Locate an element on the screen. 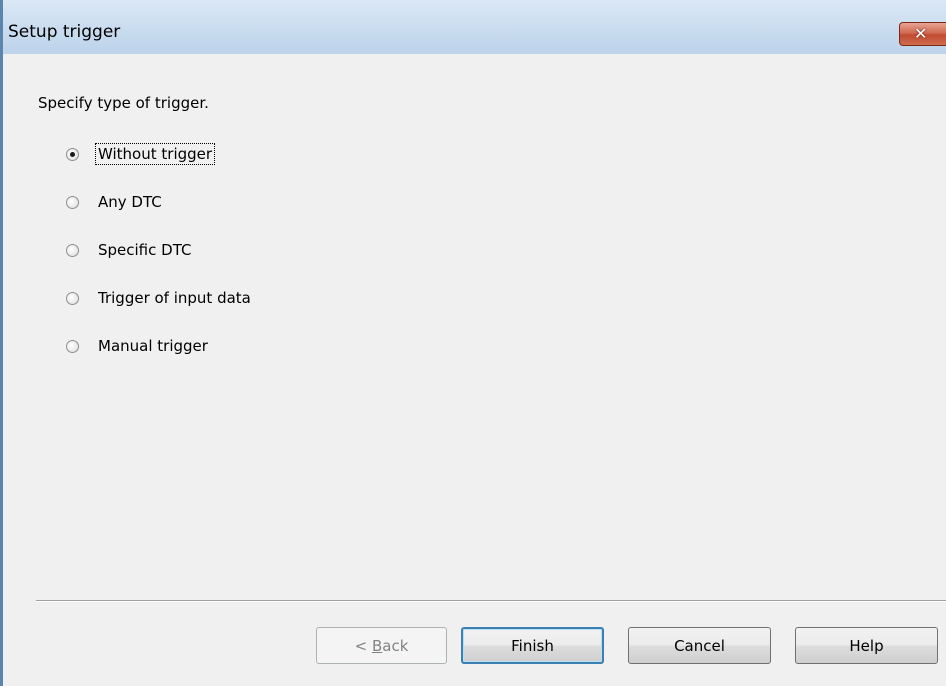 Image resolution: width=946 pixels, height=686 pixels. cancel-button: Cancel is located at coordinates (699, 645).